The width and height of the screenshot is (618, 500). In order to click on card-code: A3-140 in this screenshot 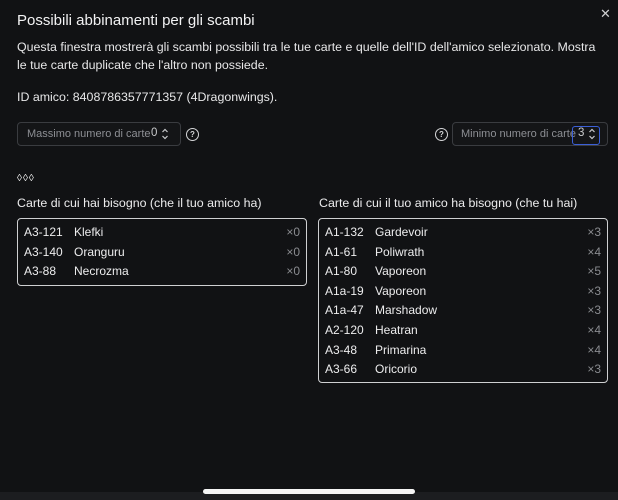, I will do `click(43, 251)`.